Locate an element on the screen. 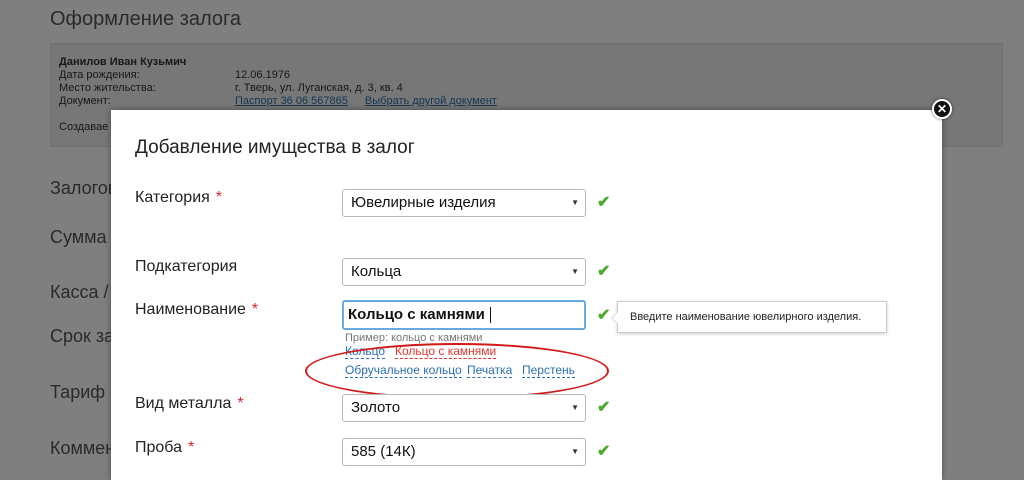 The image size is (1024, 480). subcategory-label-text: Подкатегория is located at coordinates (186, 266).